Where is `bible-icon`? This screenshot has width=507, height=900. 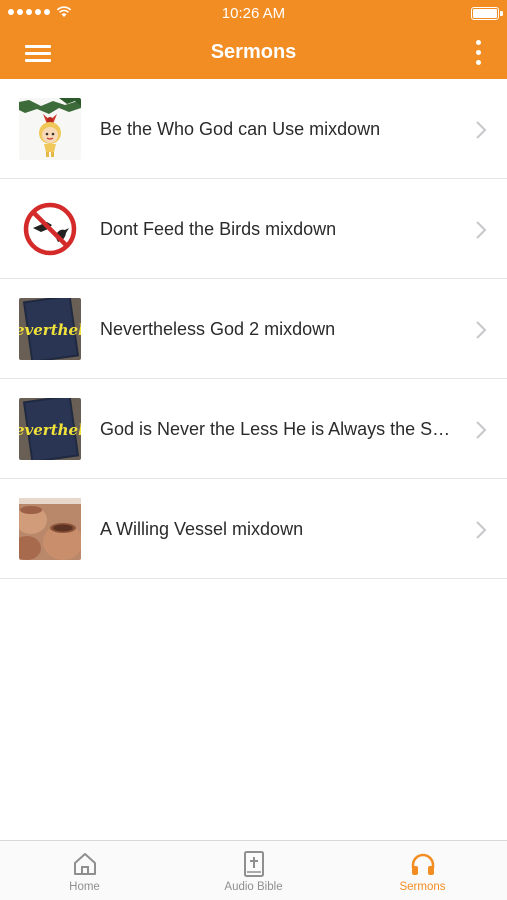 bible-icon is located at coordinates (253, 864).